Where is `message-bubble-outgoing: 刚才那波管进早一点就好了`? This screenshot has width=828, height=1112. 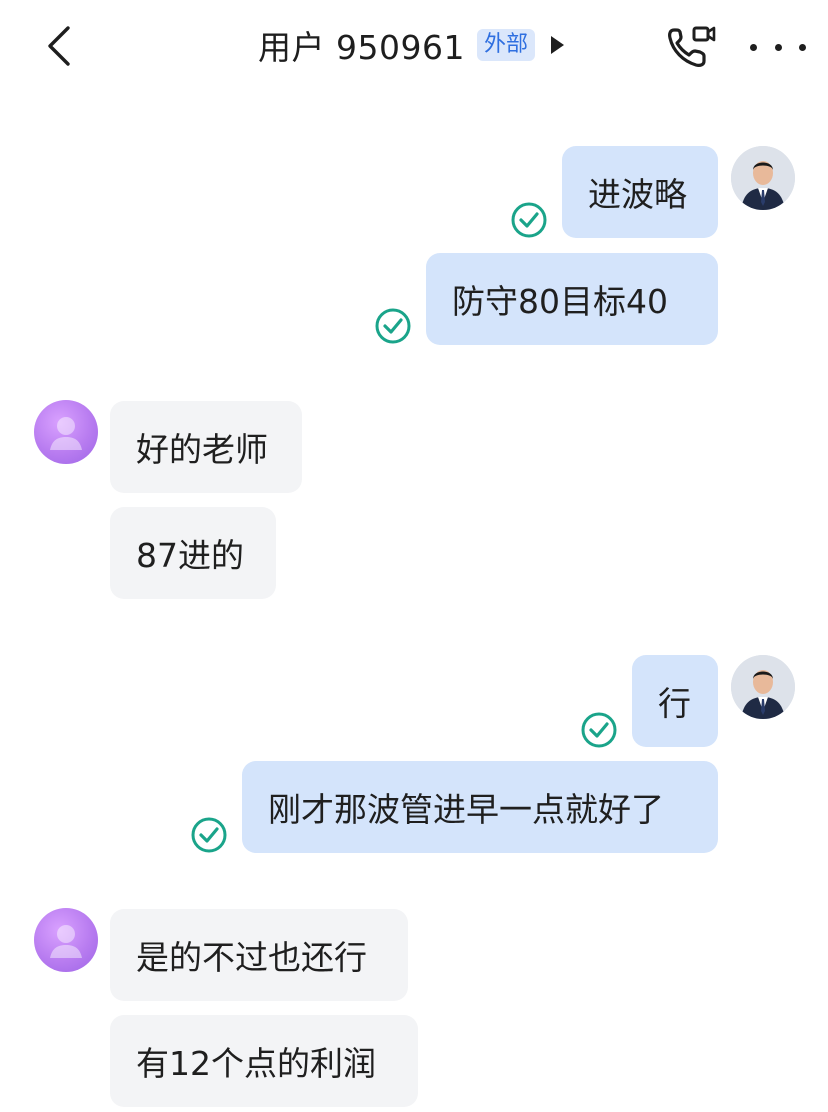
message-bubble-outgoing: 刚才那波管进早一点就好了 is located at coordinates (480, 807).